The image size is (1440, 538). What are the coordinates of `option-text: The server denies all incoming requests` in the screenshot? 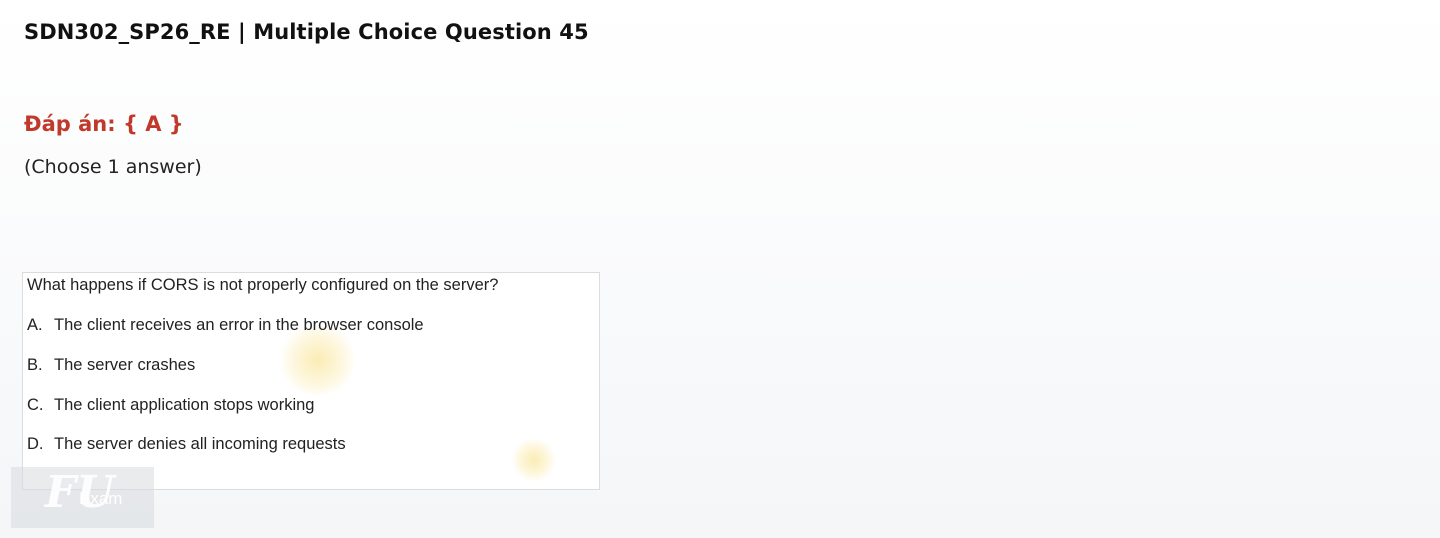 It's located at (200, 444).